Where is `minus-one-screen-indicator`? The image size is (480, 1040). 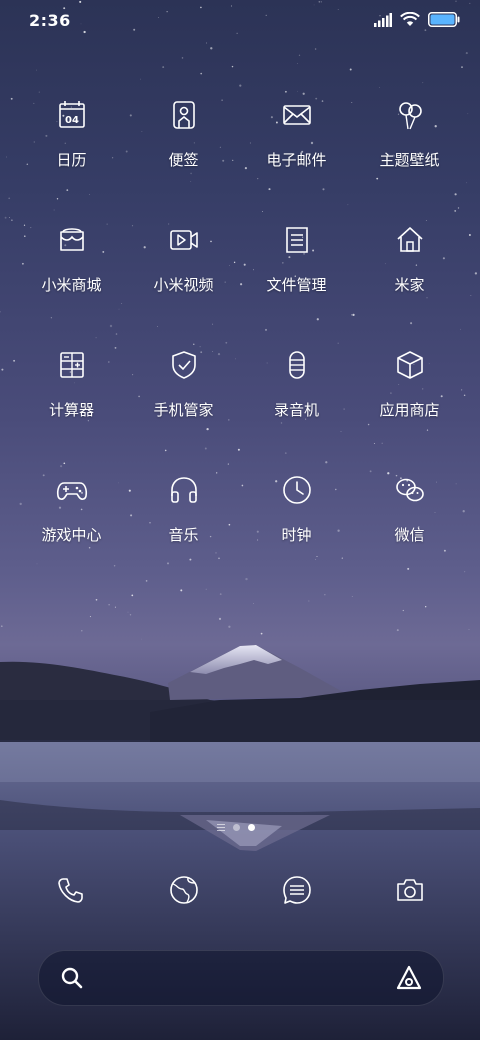 minus-one-screen-indicator is located at coordinates (221, 827).